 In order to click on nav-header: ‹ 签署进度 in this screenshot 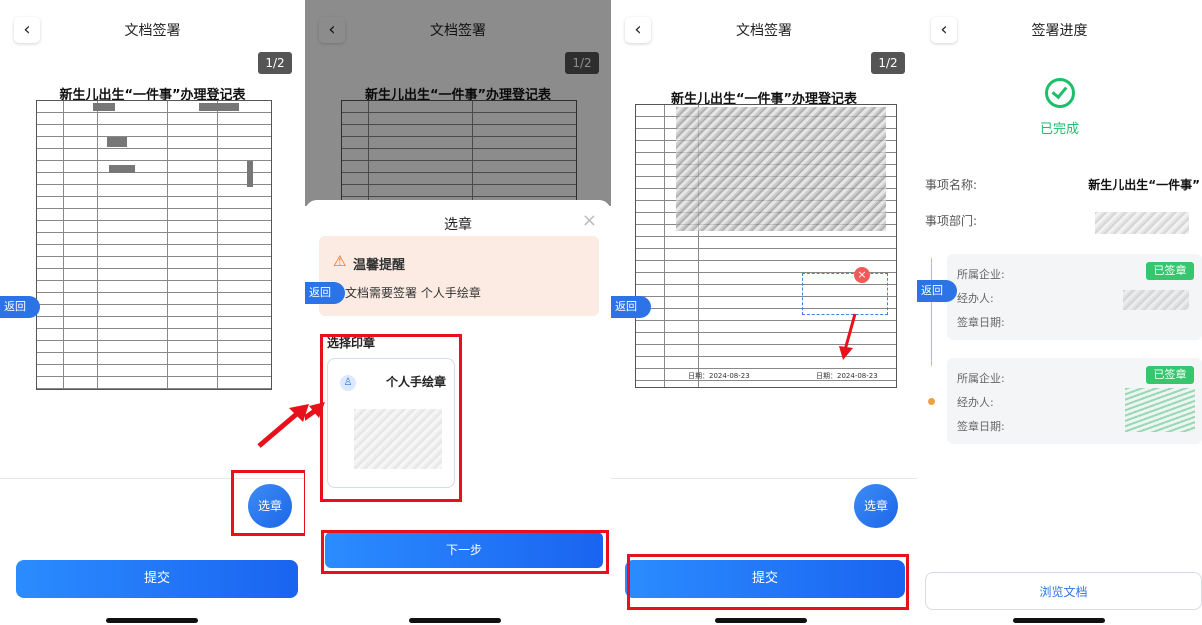, I will do `click(1059, 30)`.